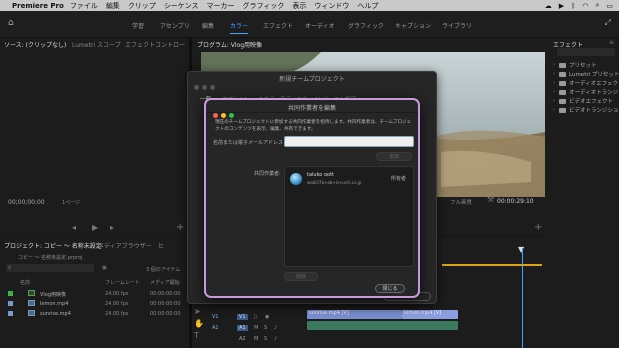  What do you see at coordinates (142, 6) in the screenshot?
I see `menu-clip: クリップ` at bounding box center [142, 6].